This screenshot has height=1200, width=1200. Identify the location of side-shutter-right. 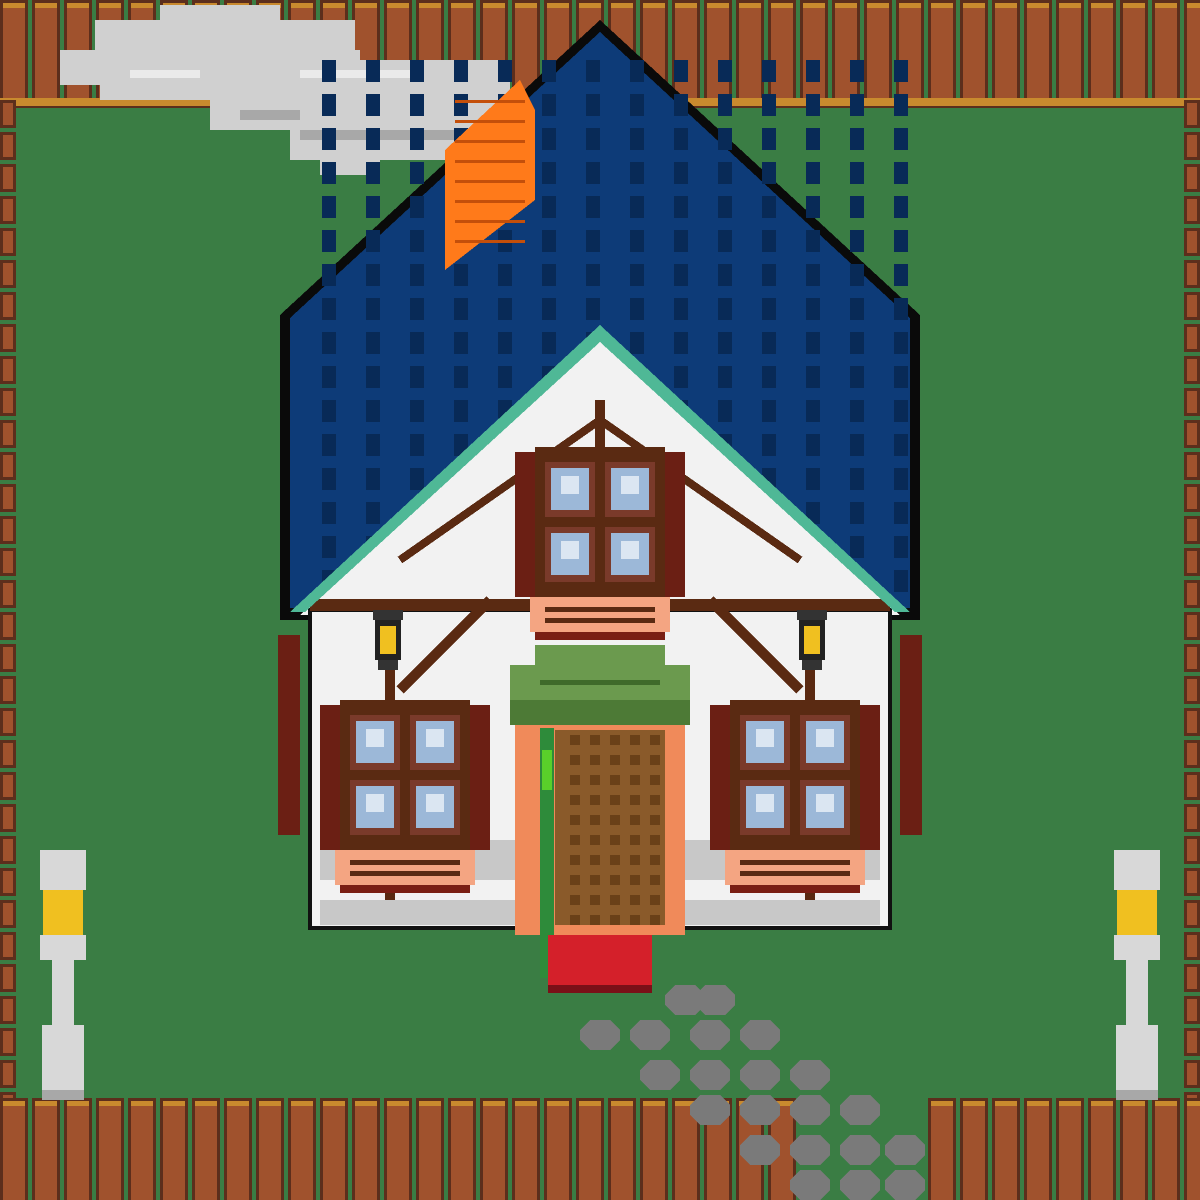
(911, 735).